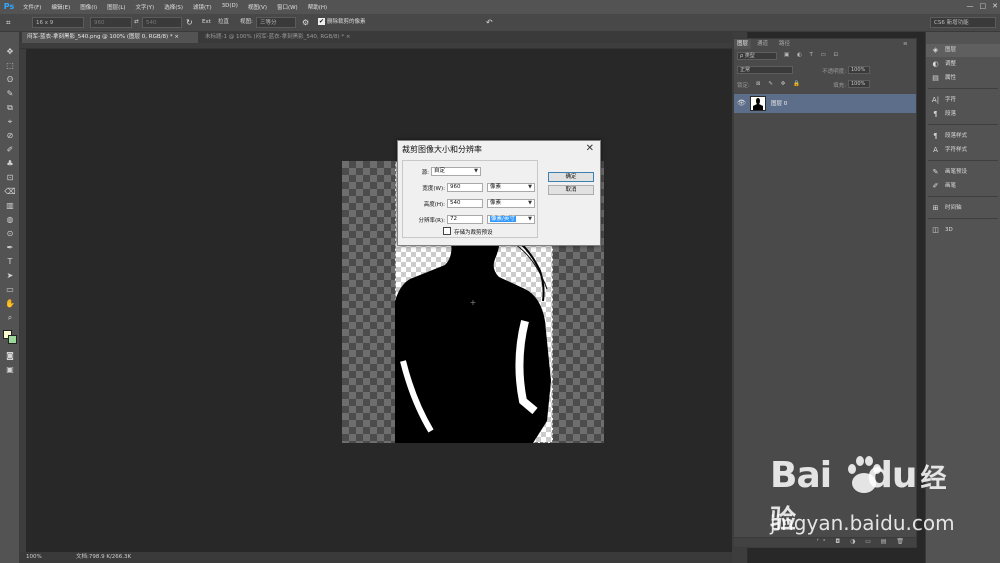  I want to click on background-color-swatch, so click(12, 339).